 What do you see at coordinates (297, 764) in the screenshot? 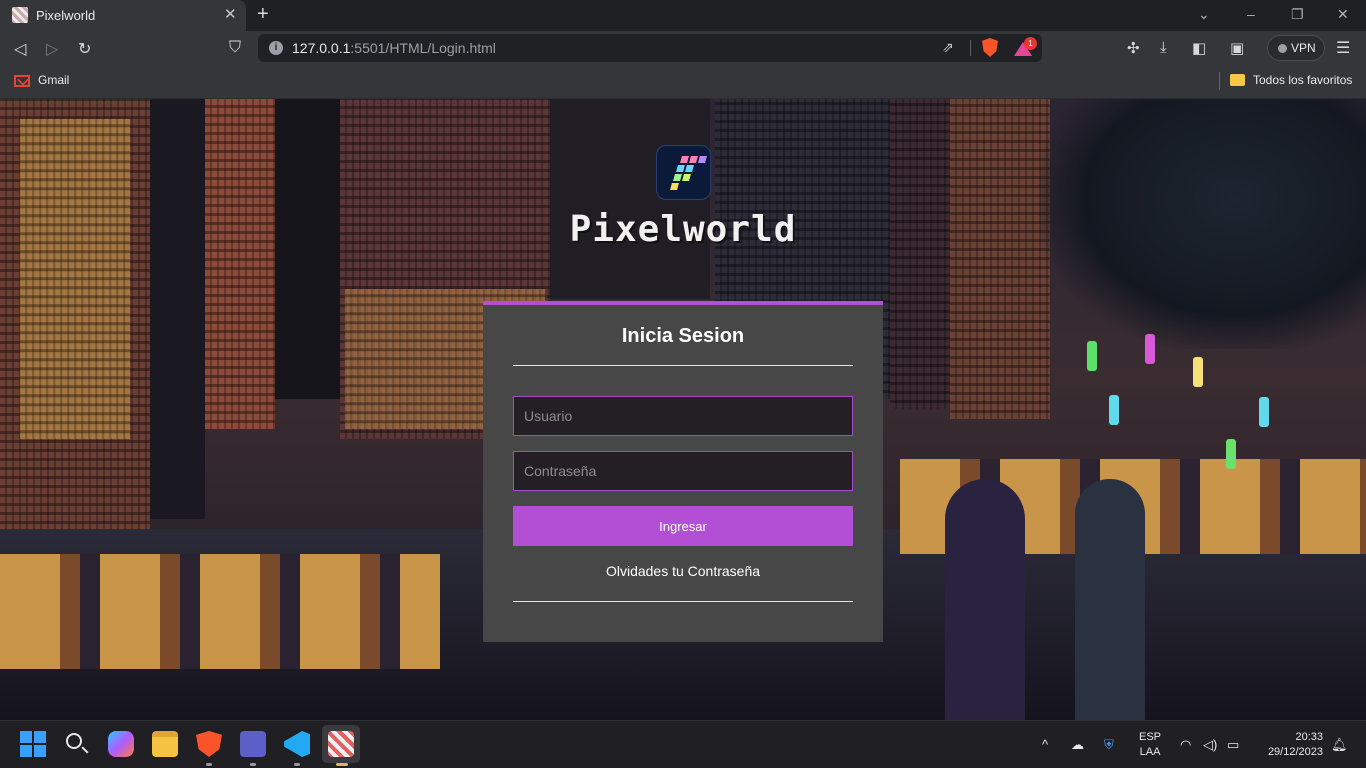
I see `vscode-running-indicator` at bounding box center [297, 764].